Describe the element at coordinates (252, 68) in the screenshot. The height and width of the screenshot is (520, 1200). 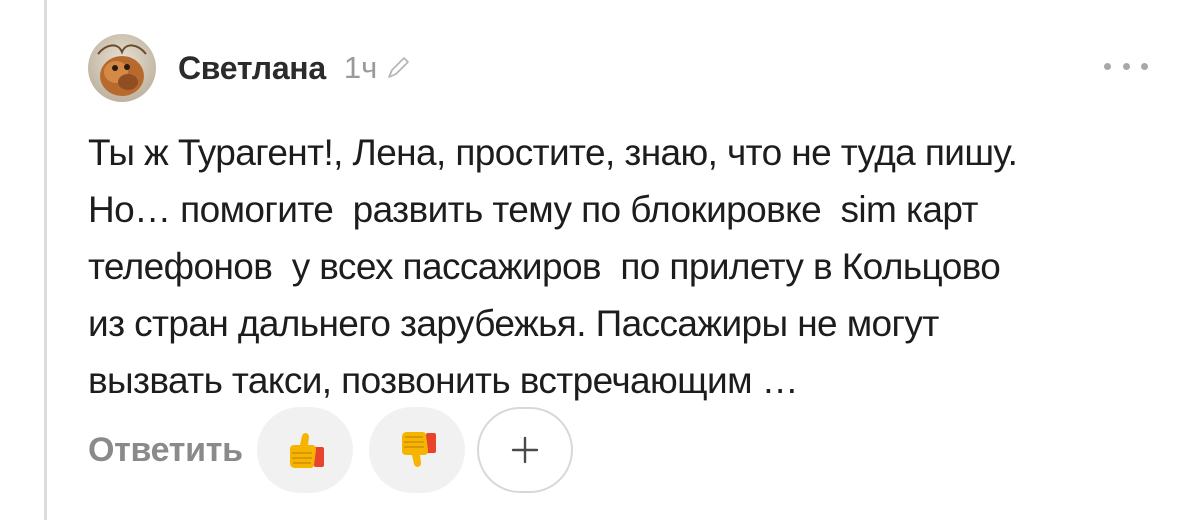
I see `author-name: Светлана` at that location.